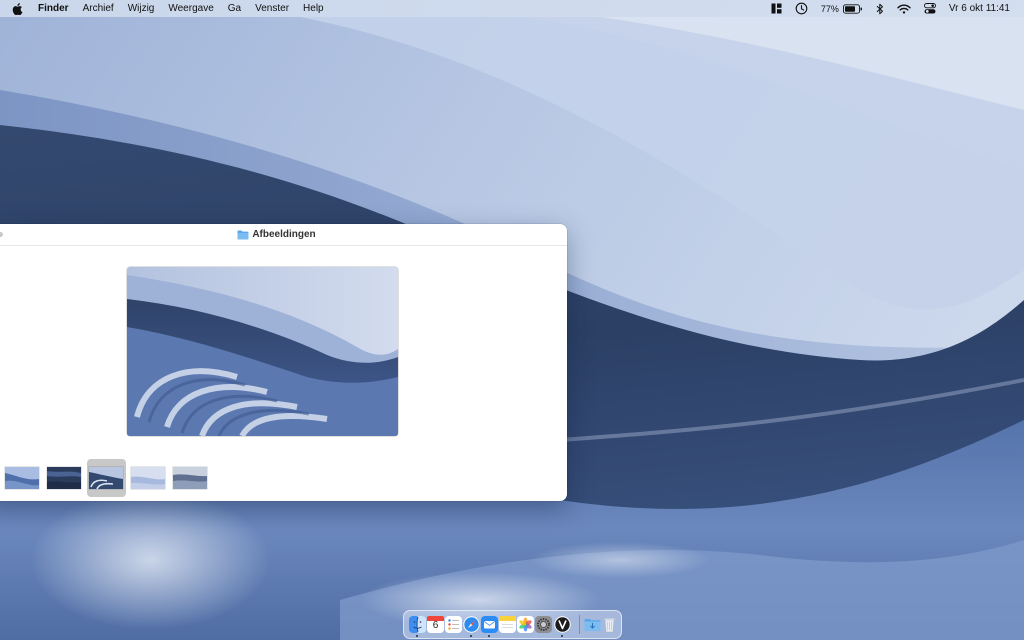 This screenshot has width=1024, height=640. Describe the element at coordinates (262, 351) in the screenshot. I see `image-preview` at that location.